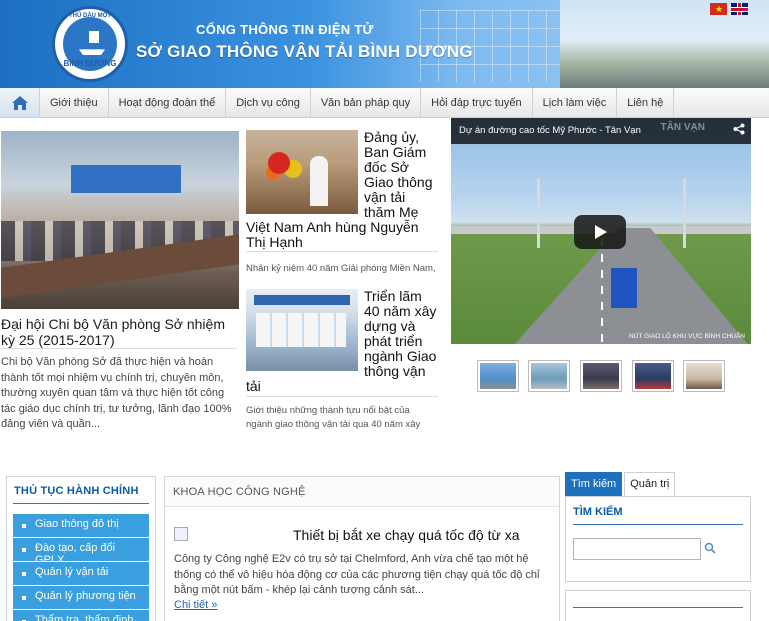 The height and width of the screenshot is (621, 769). I want to click on nav-item-hoi-dap-truc-tuyen: Hỏi đáp trực tuyến, so click(477, 102).